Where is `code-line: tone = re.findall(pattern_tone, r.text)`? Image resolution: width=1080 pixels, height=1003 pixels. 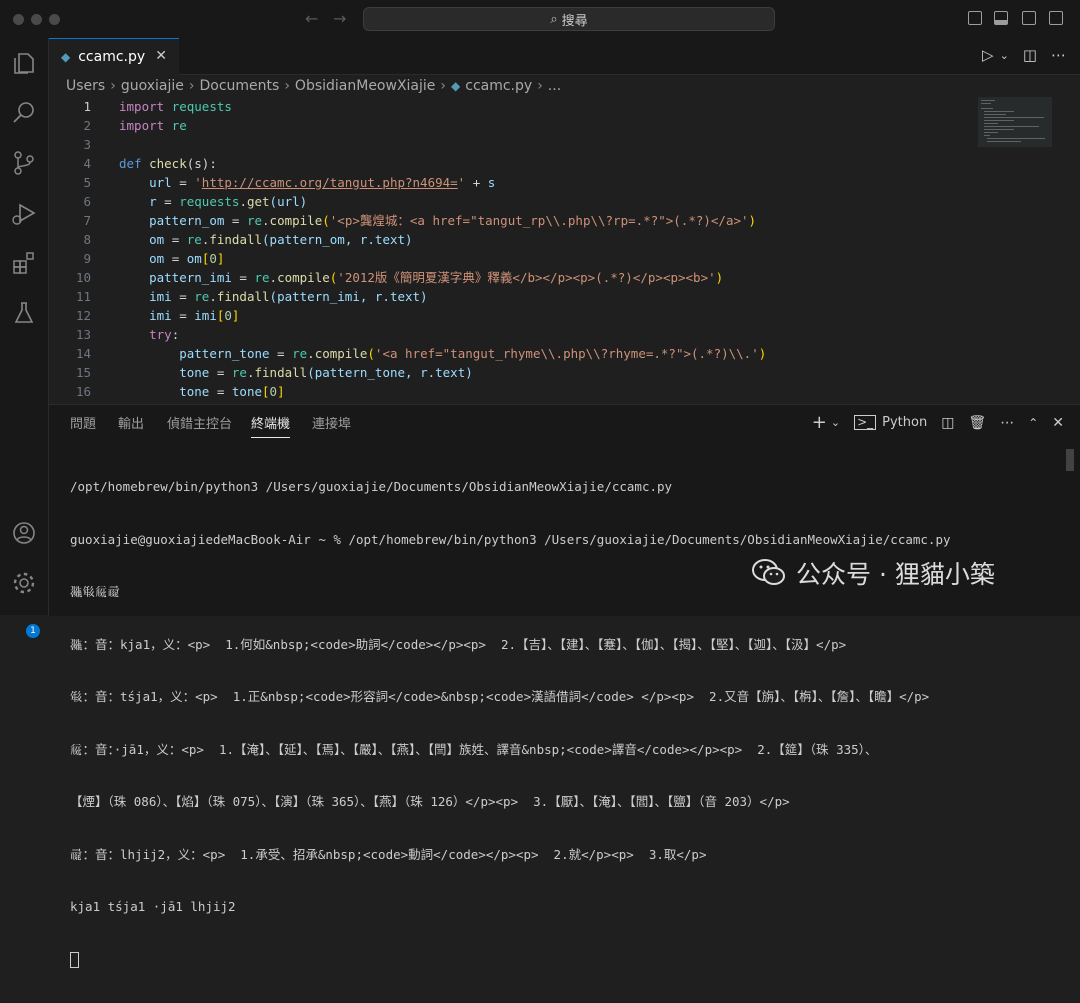
code-line: tone = re.findall(pattern_tone, r.text) is located at coordinates (296, 372).